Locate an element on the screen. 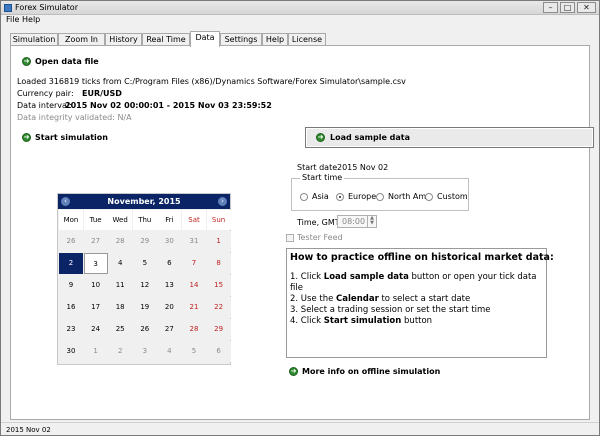 This screenshot has height=436, width=600. menu-help: Help is located at coordinates (31, 20).